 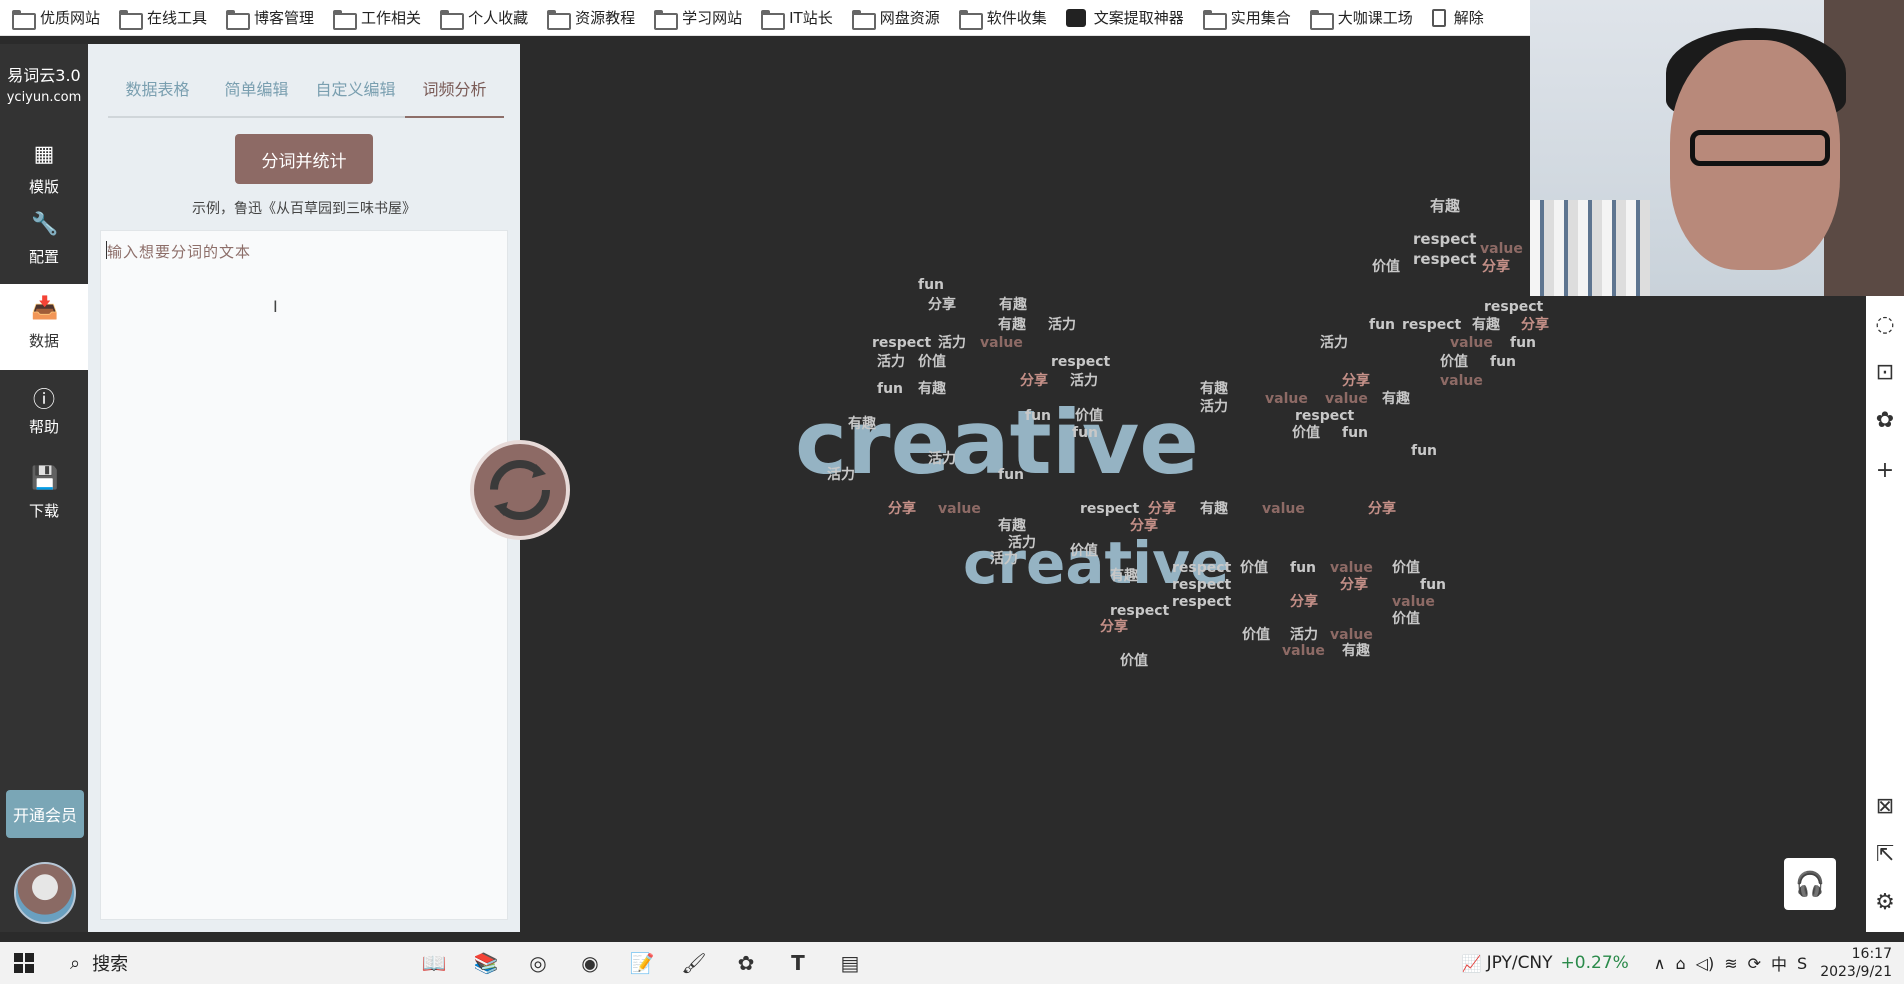 I want to click on settings-flower-icon: ✿, so click(x=1885, y=420).